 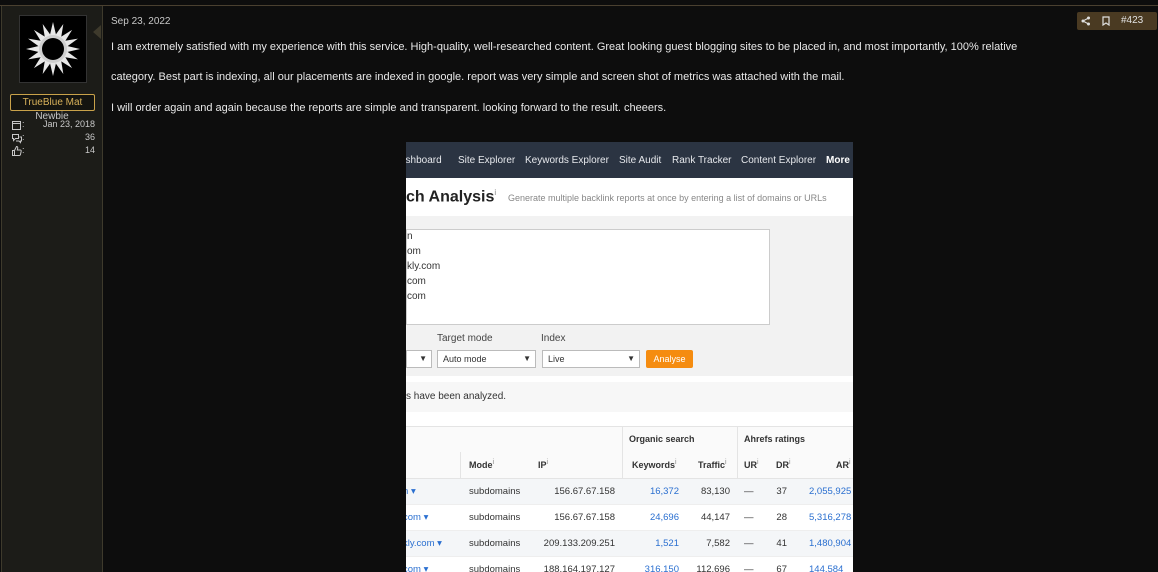 What do you see at coordinates (712, 464) in the screenshot?
I see `col-traffic: Traffici` at bounding box center [712, 464].